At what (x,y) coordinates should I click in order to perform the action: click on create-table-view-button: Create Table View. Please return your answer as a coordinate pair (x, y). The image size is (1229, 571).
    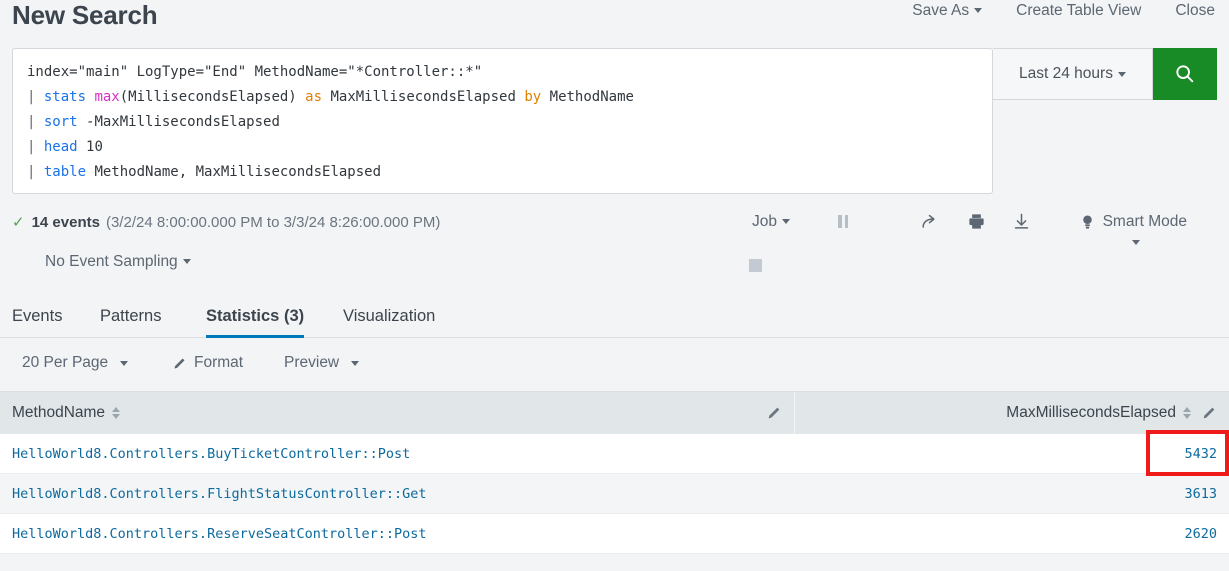
    Looking at the image, I should click on (1078, 11).